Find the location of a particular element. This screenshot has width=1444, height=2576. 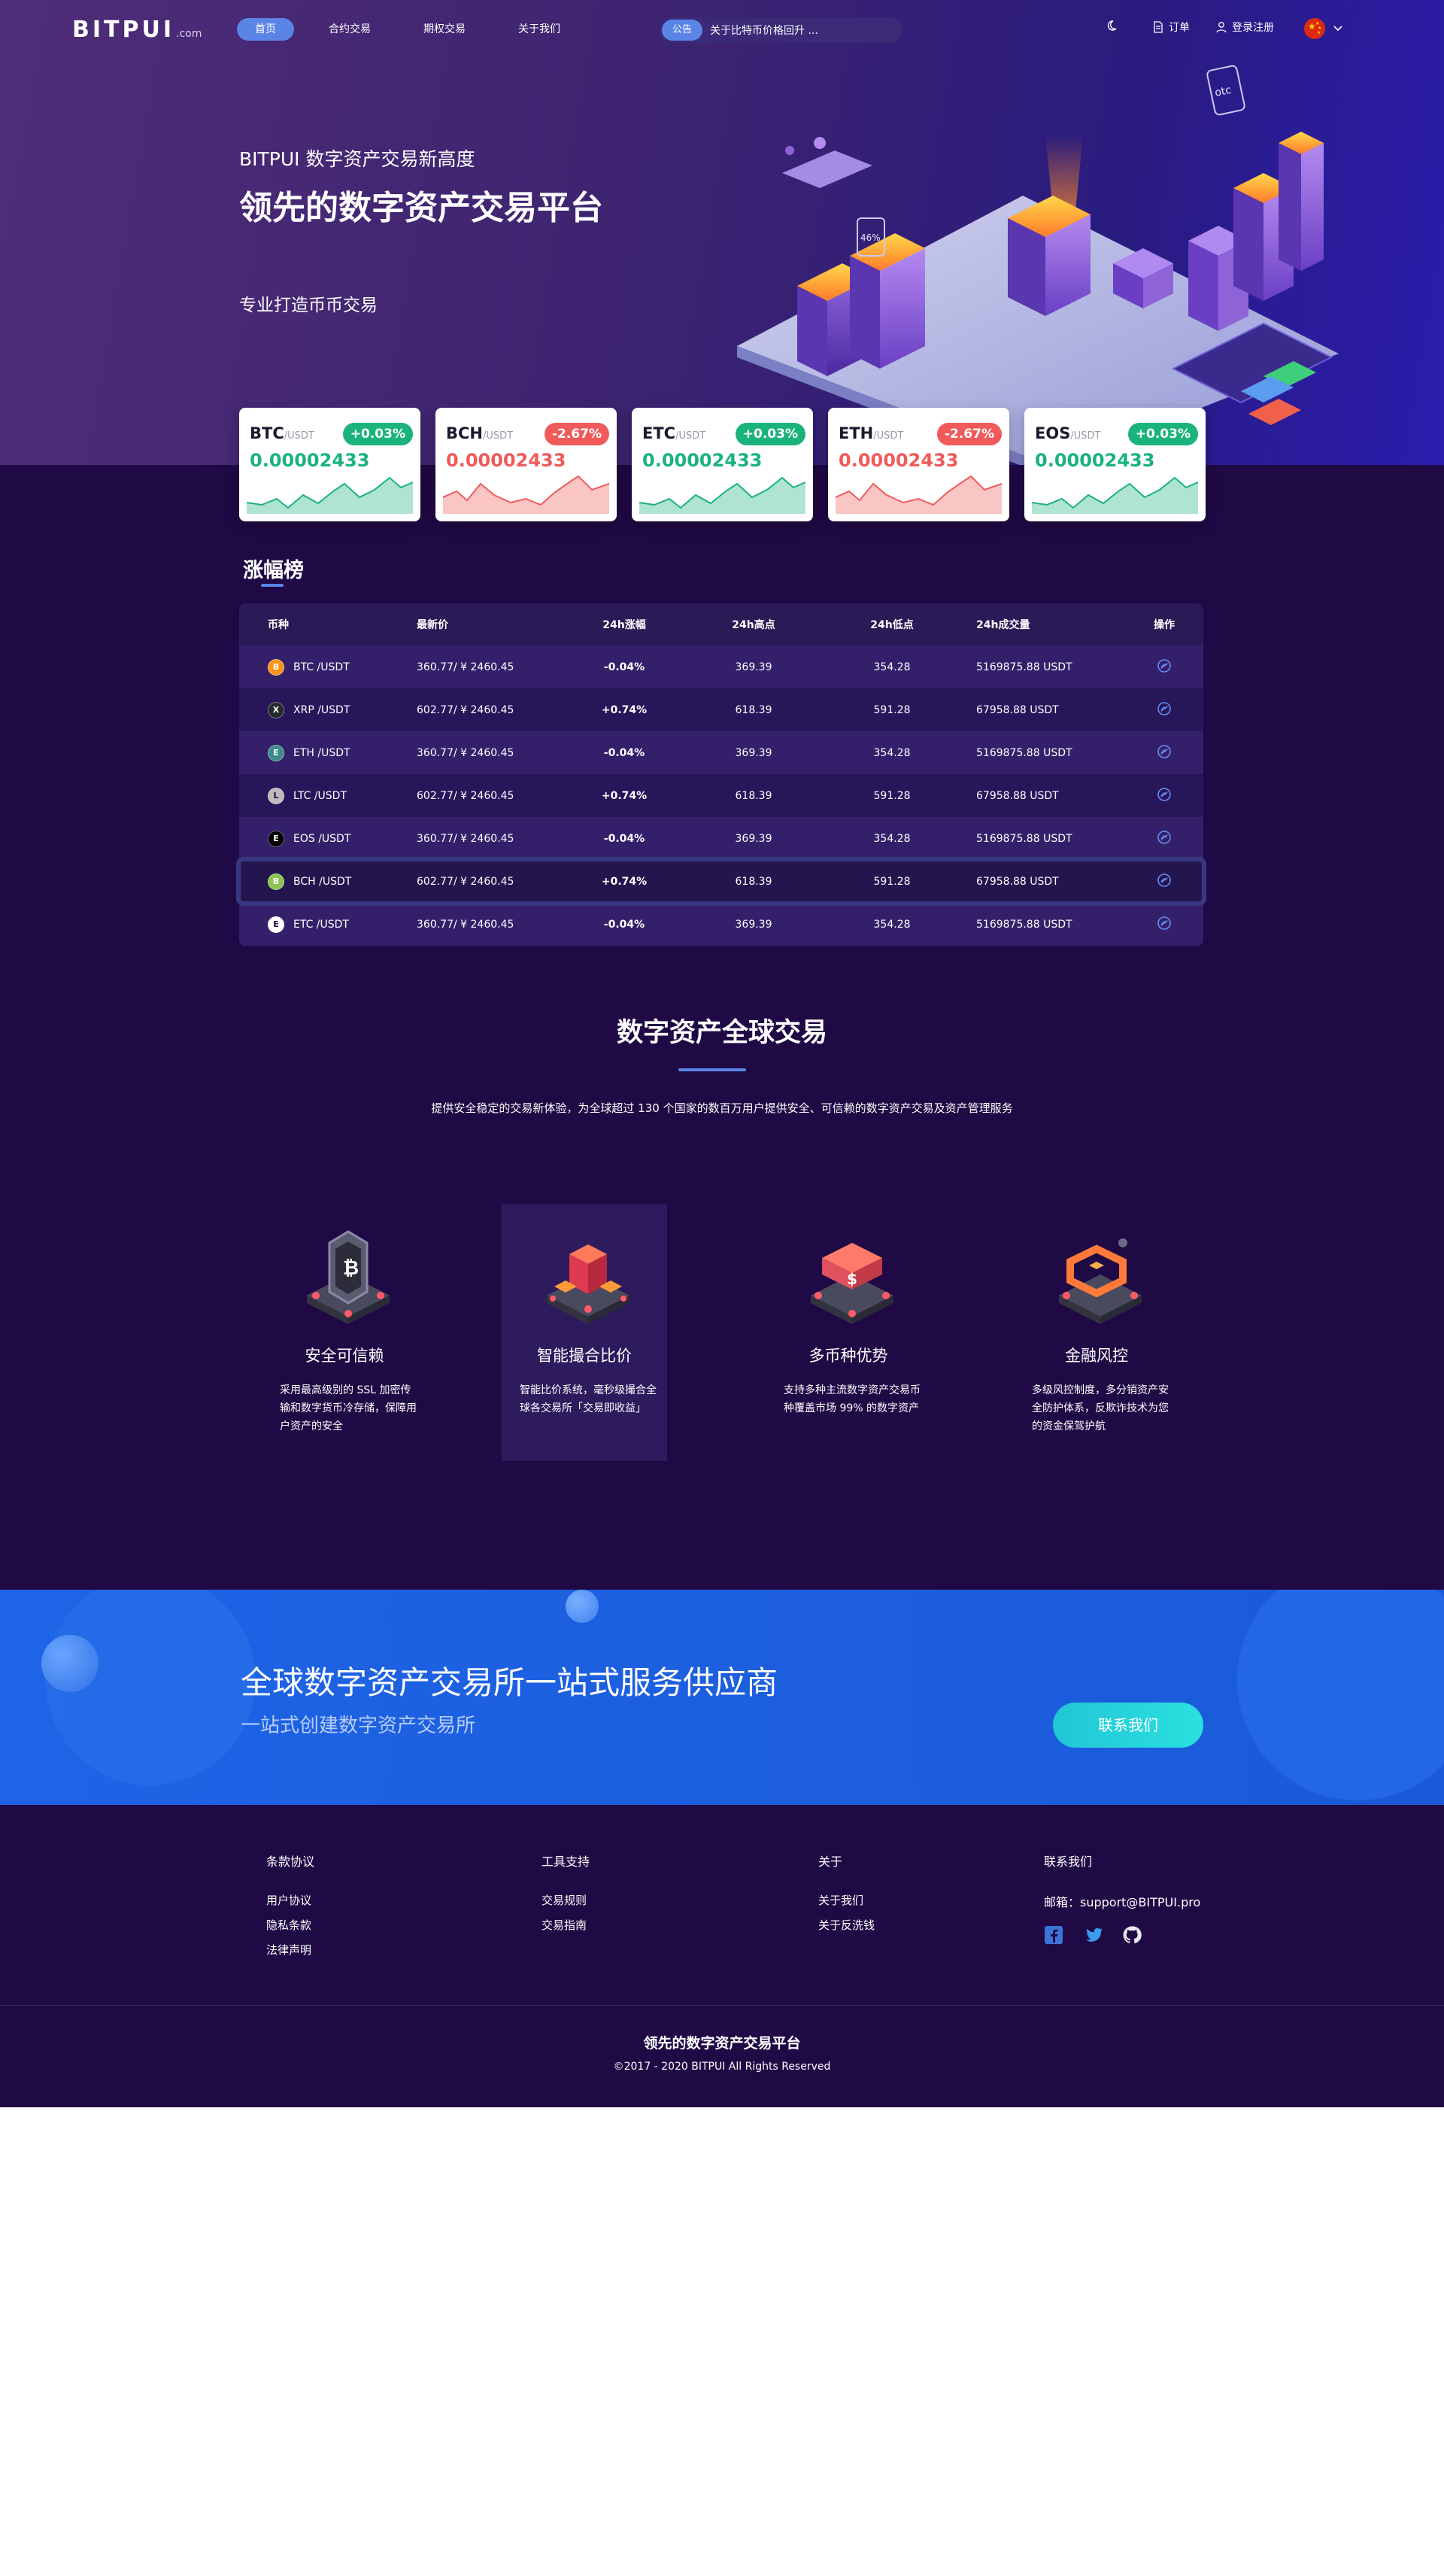

hero-title: 领先的数字资产交易平台 is located at coordinates (421, 208).